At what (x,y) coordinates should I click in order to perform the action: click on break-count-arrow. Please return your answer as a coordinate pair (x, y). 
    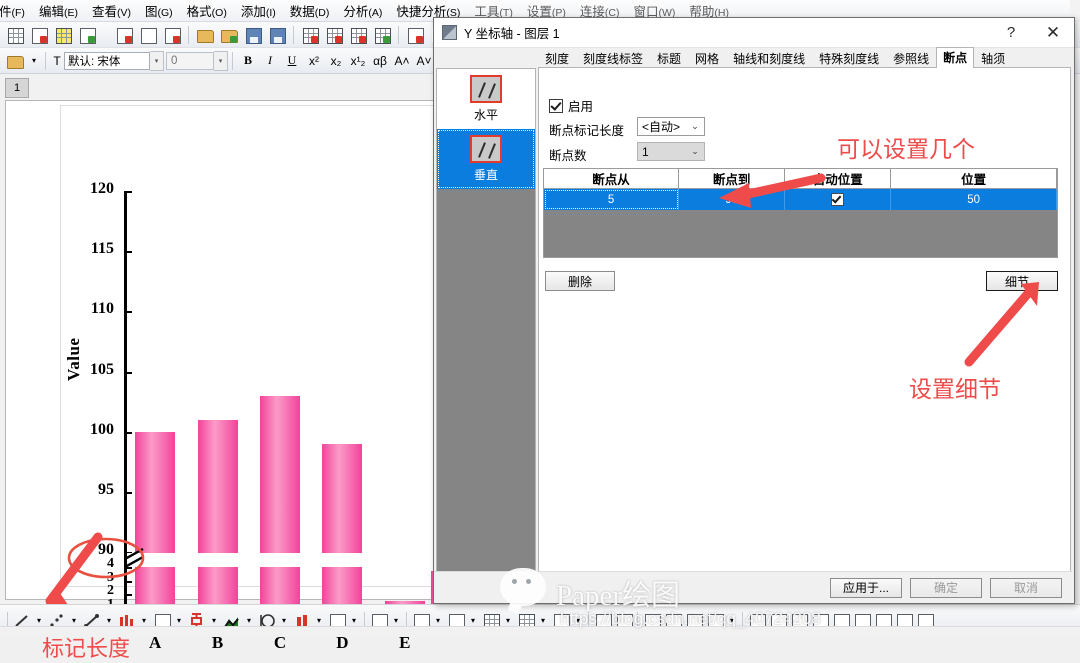
    Looking at the image, I should click on (772, 190).